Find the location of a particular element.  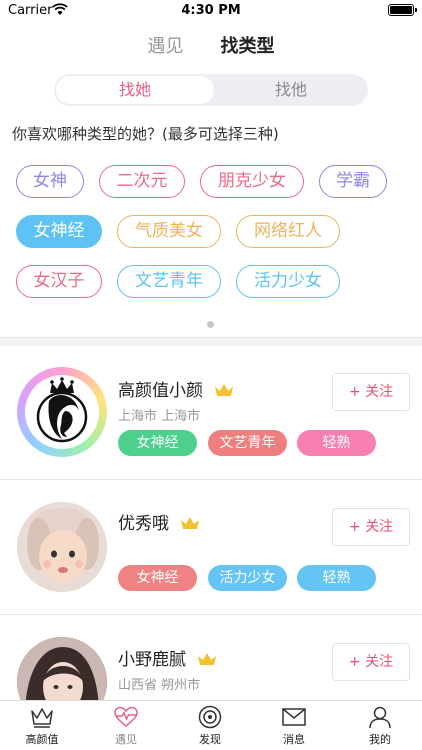

user-name: 高颜值小颜 is located at coordinates (160, 391).